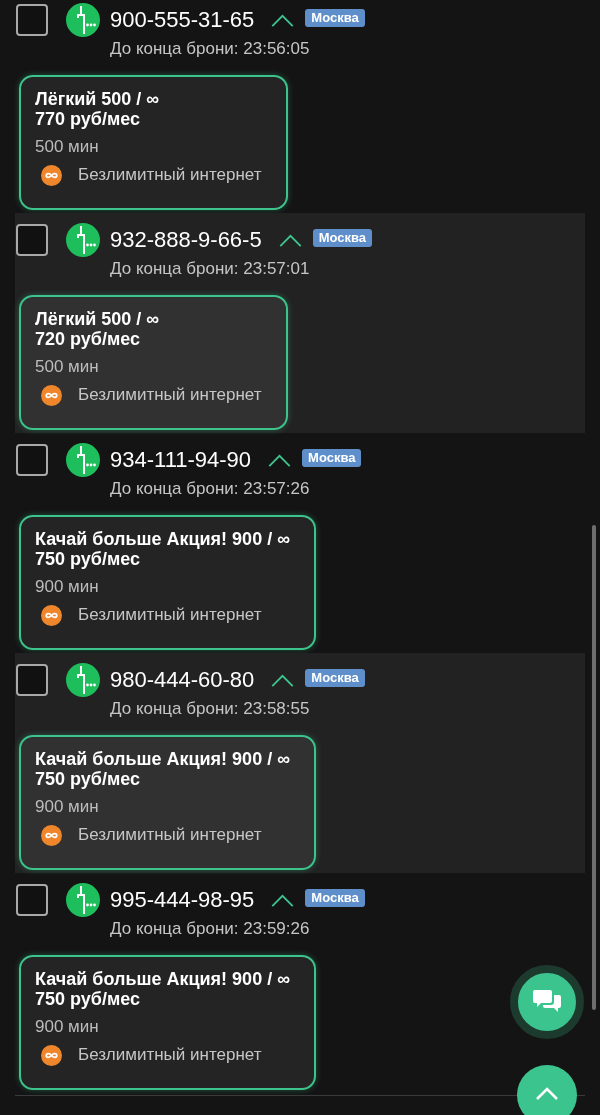  What do you see at coordinates (210, 269) in the screenshot?
I see `reservation-timer: До конца брони: 23:57:01` at bounding box center [210, 269].